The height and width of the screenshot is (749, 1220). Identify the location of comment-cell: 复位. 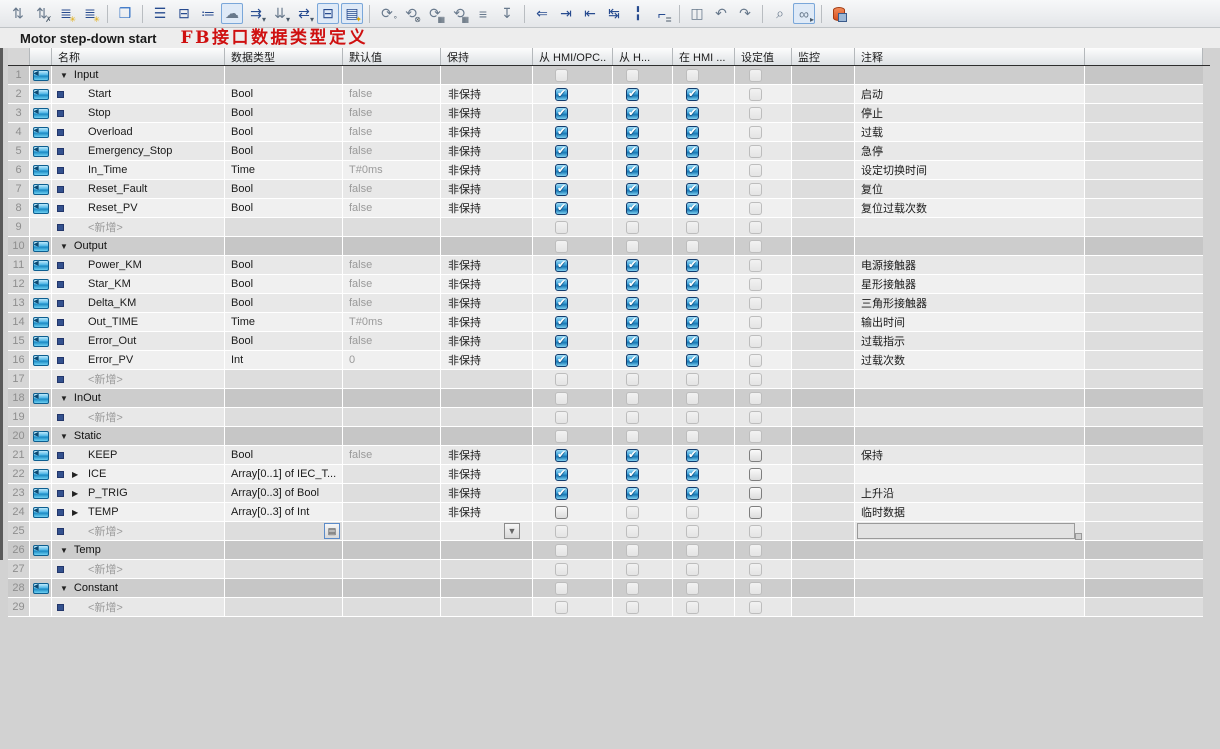
(970, 189).